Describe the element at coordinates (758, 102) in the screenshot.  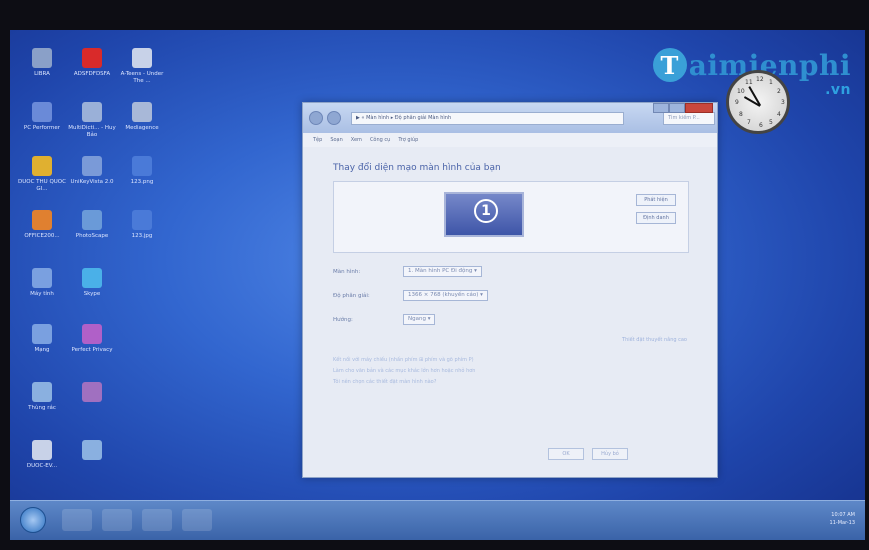
I see `clock-gadget: 12 3 6 9 1 2 4 5 7 8 10 11` at that location.